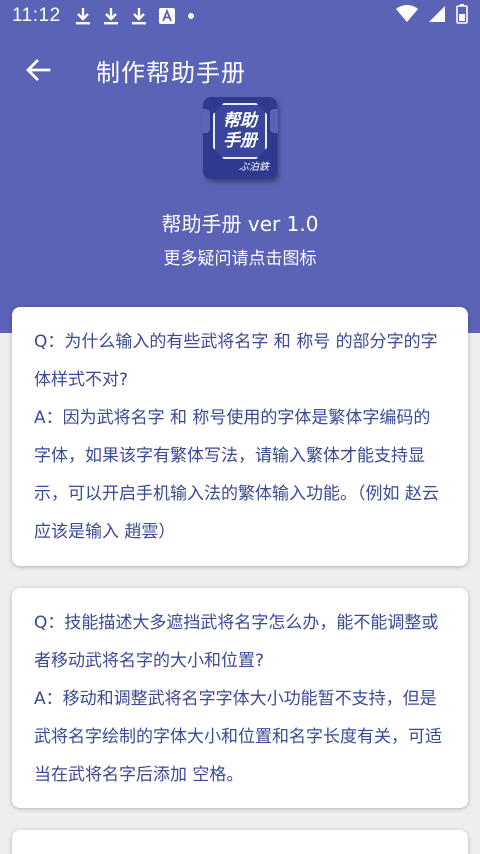 The image size is (480, 854). I want to click on version-text: 帮助手册 ver 1.0, so click(240, 224).